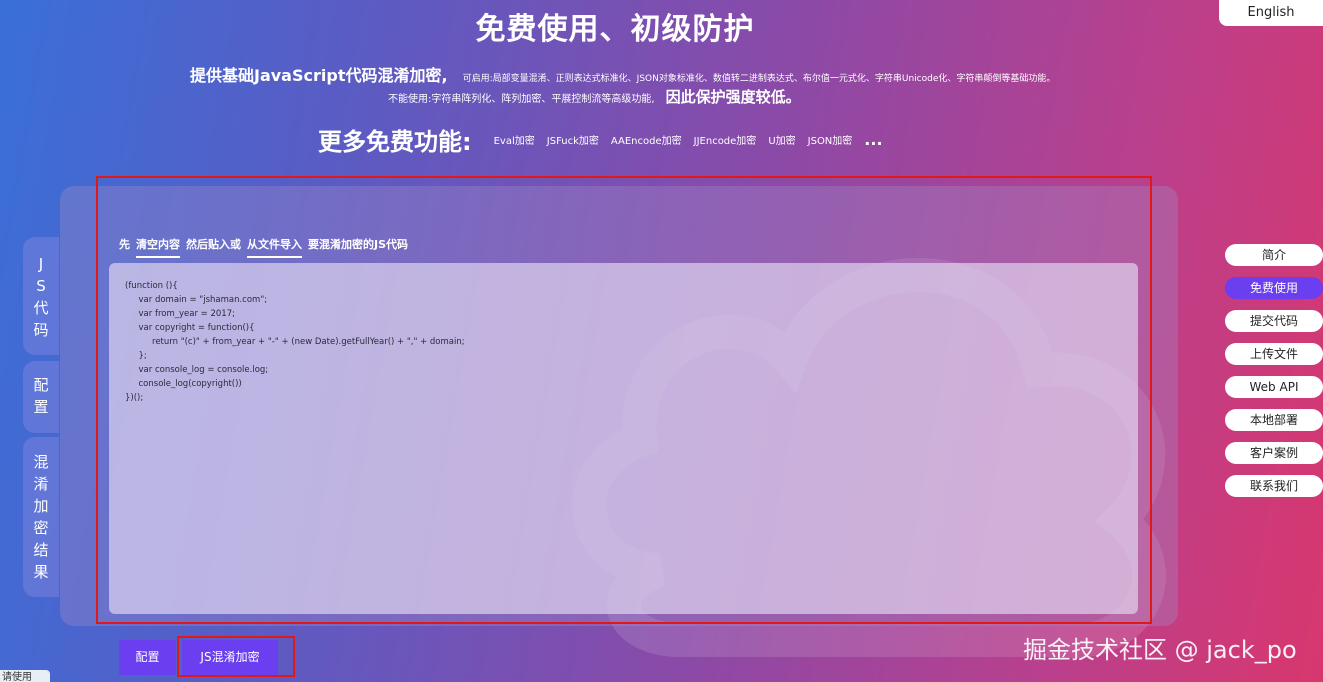 The image size is (1323, 682). Describe the element at coordinates (1271, 13) in the screenshot. I see `language-button: English` at that location.